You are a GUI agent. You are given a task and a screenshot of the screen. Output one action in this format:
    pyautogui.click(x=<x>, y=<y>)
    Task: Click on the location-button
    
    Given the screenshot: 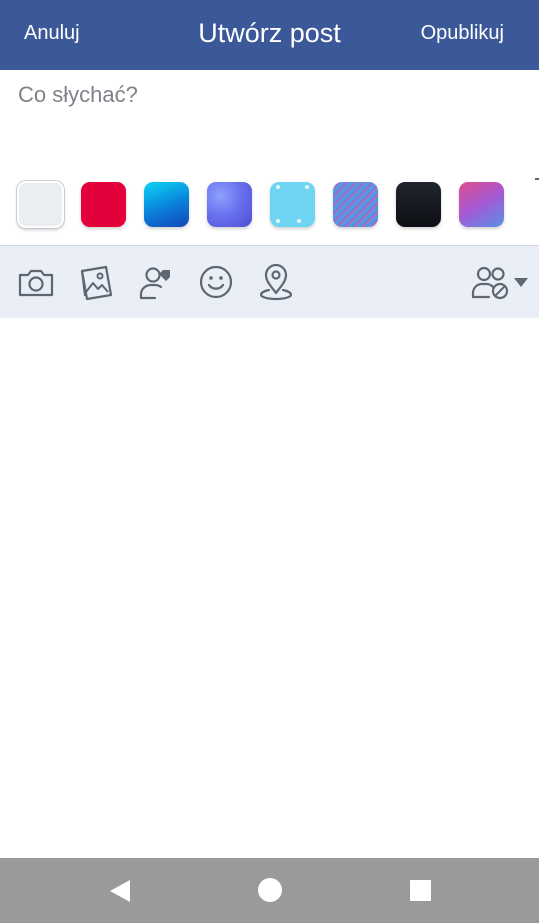 What is the action you would take?
    pyautogui.click(x=276, y=282)
    